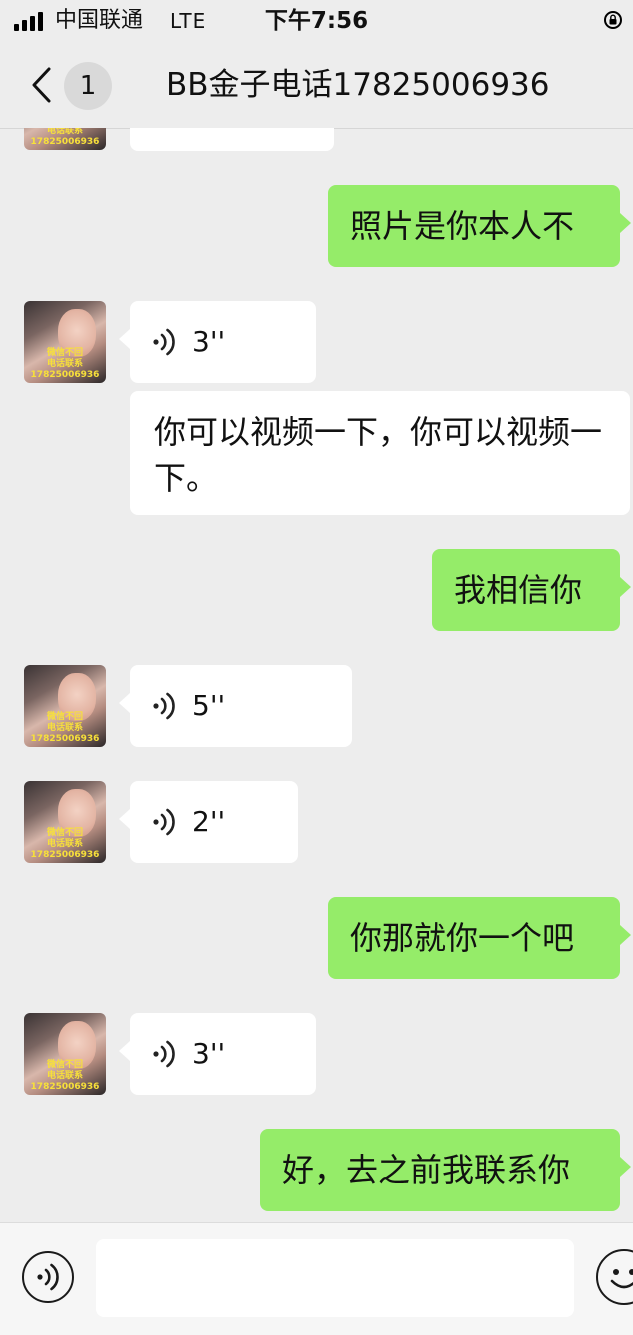 This screenshot has height=1335, width=633. Describe the element at coordinates (518, 590) in the screenshot. I see `message-text: 我相信你` at that location.